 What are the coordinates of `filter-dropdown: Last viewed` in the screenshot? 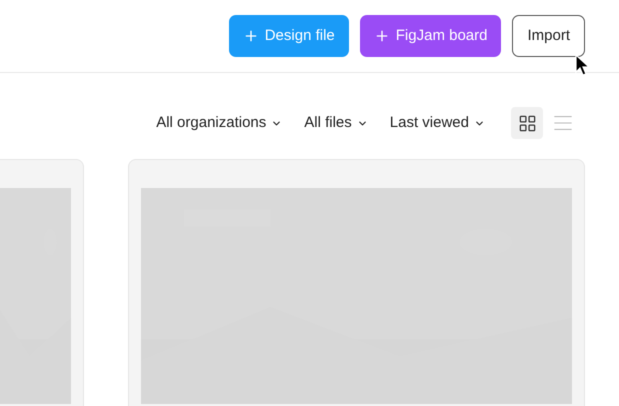 It's located at (437, 123).